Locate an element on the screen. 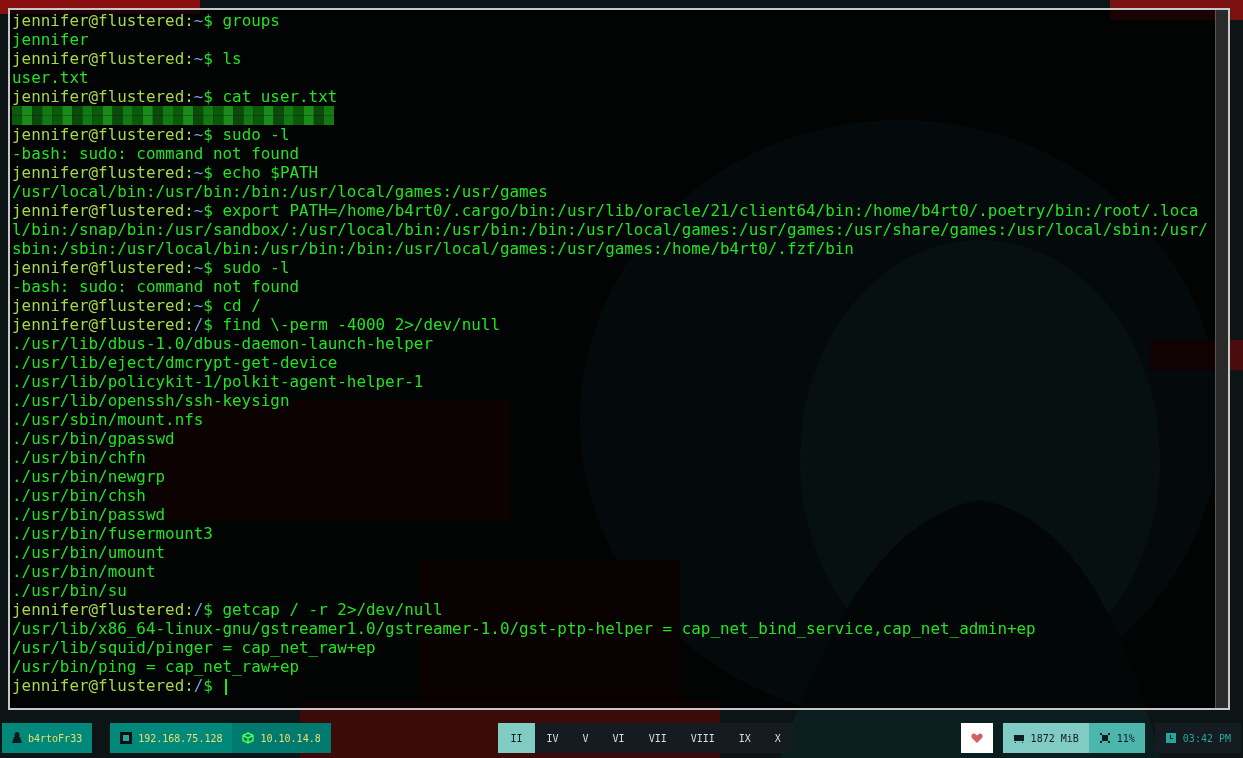 Image resolution: width=1243 pixels, height=758 pixels. prompt-line: jennifer@flustered:~$ groups is located at coordinates (146, 20).